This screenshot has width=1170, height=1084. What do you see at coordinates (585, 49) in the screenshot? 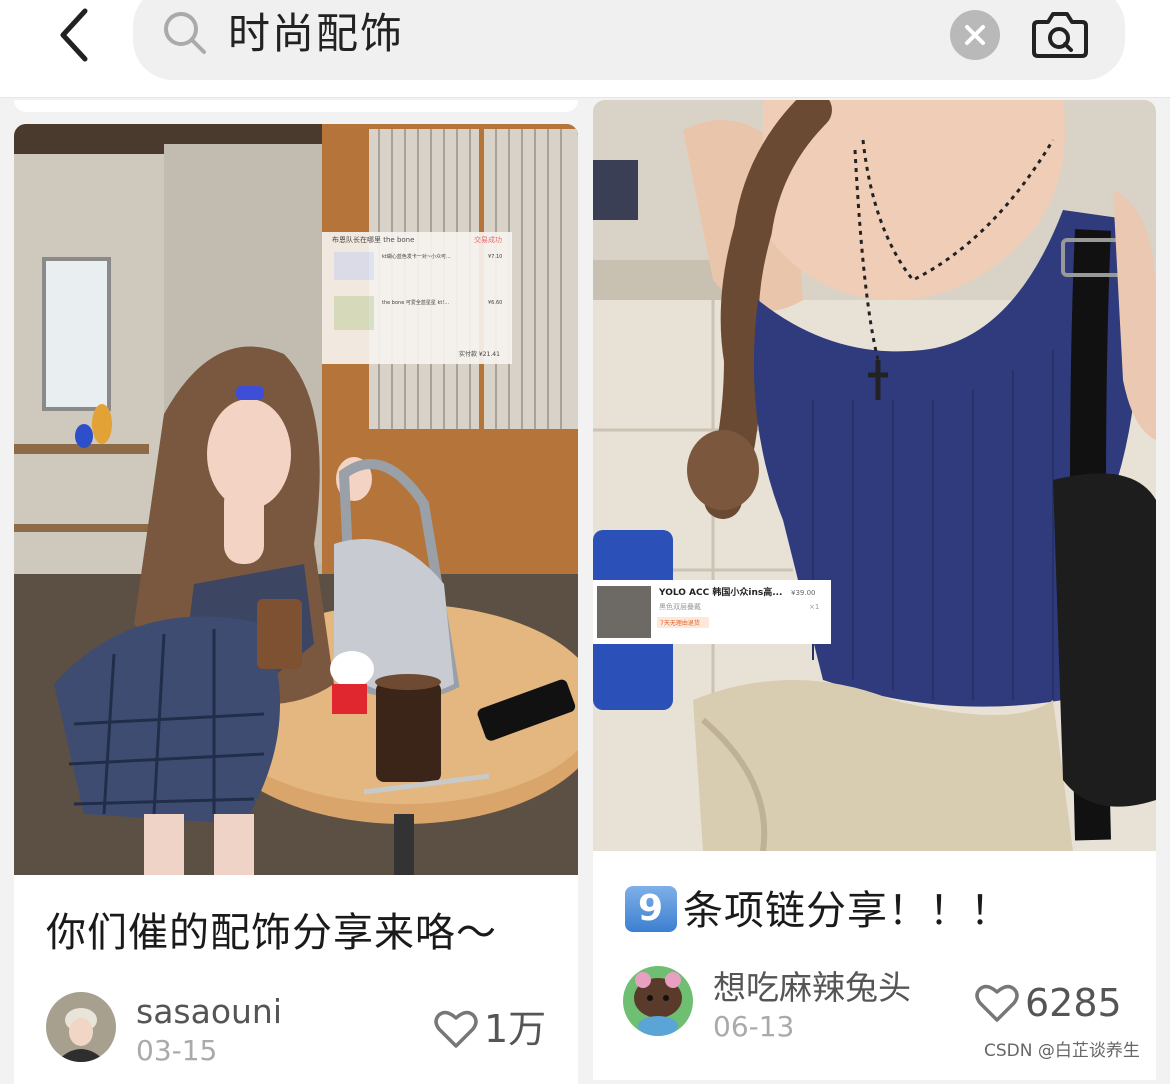
I see `top-bar: 时尚配饰` at bounding box center [585, 49].